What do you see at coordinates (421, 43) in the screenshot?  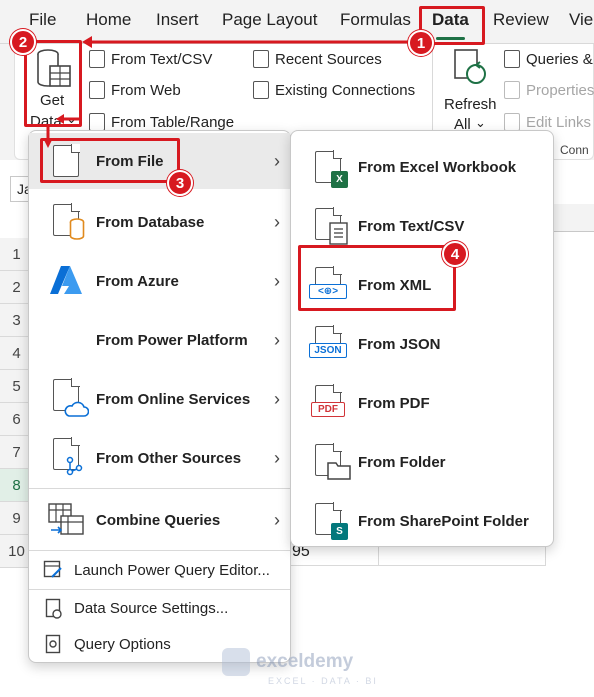 I see `step-marker-1: 1` at bounding box center [421, 43].